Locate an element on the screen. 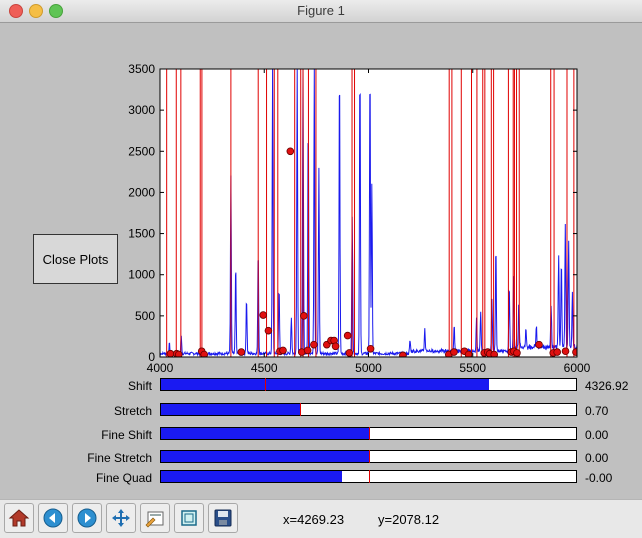 This screenshot has height=538, width=642. slider-value-2: 0.00 is located at coordinates (597, 435).